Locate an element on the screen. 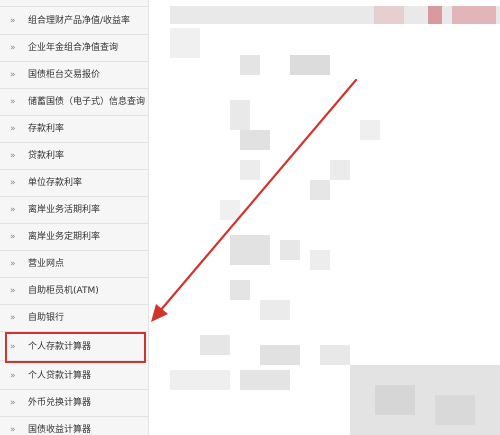 This screenshot has width=500, height=435. sidebar-item-atm: » 自助柜员机(ATM) is located at coordinates (74, 291).